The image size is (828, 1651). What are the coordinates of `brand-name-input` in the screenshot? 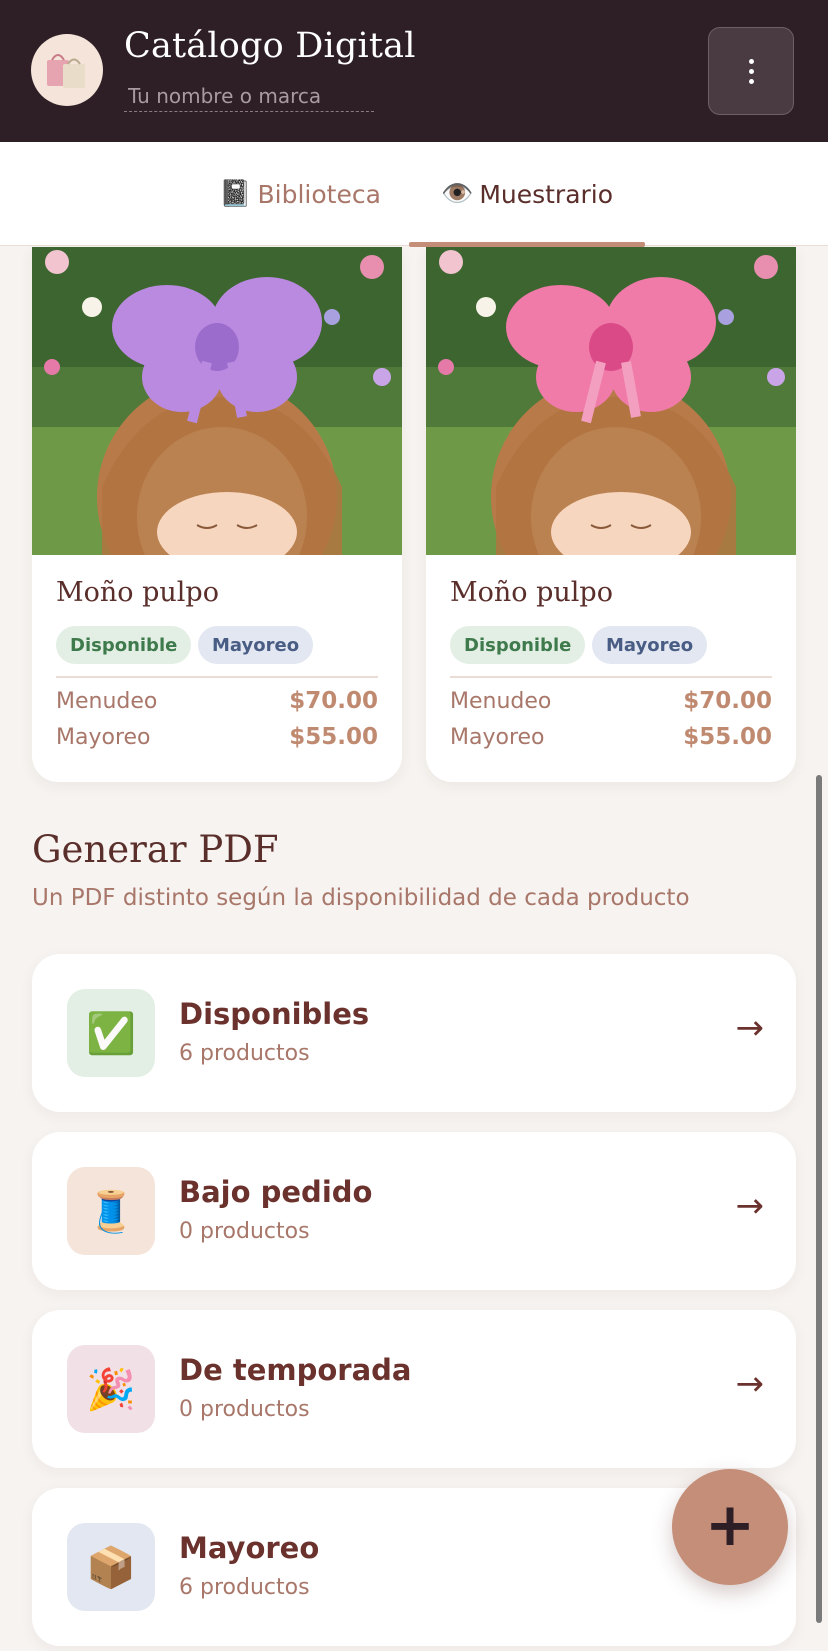 It's located at (249, 96).